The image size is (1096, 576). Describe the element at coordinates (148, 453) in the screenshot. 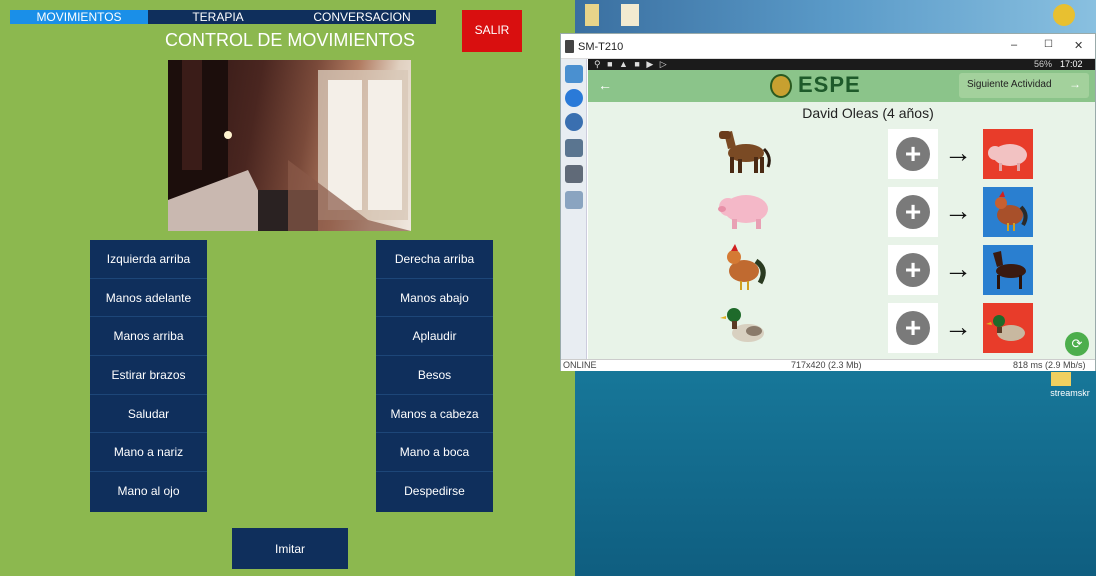

I see `mano-a-nariz-button: Mano a nariz` at that location.